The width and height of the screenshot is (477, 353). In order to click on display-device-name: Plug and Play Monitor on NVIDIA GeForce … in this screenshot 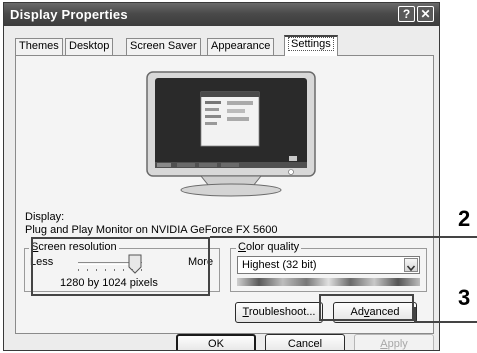, I will do `click(151, 230)`.